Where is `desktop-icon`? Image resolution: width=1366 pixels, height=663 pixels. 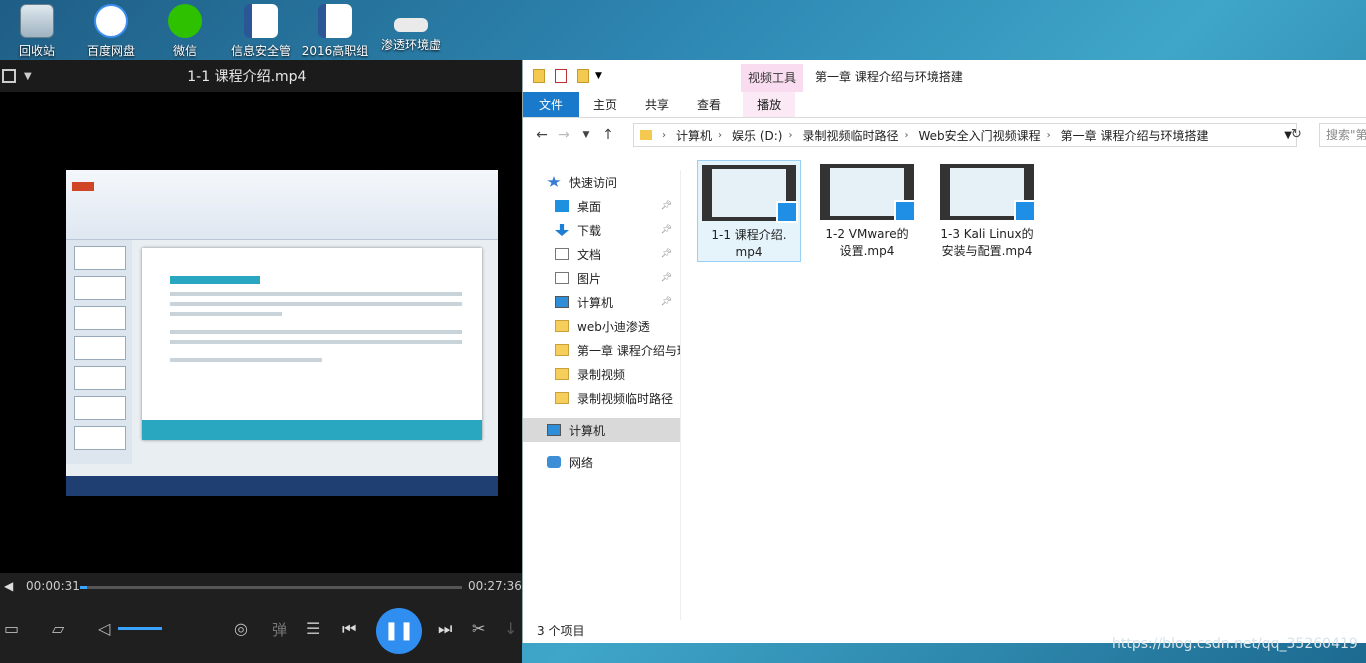 desktop-icon is located at coordinates (562, 206).